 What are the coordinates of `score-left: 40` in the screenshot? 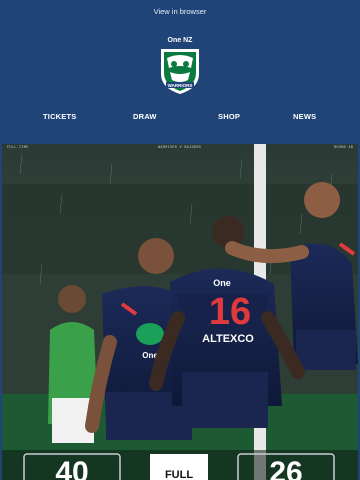 It's located at (71, 468).